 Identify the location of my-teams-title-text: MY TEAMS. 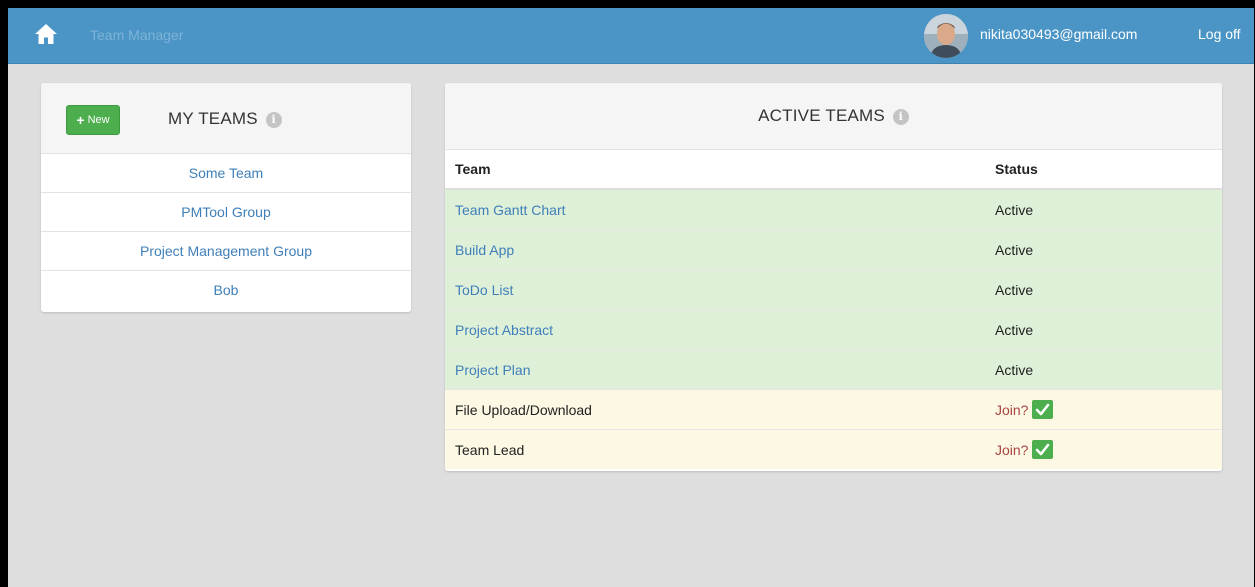
(213, 118).